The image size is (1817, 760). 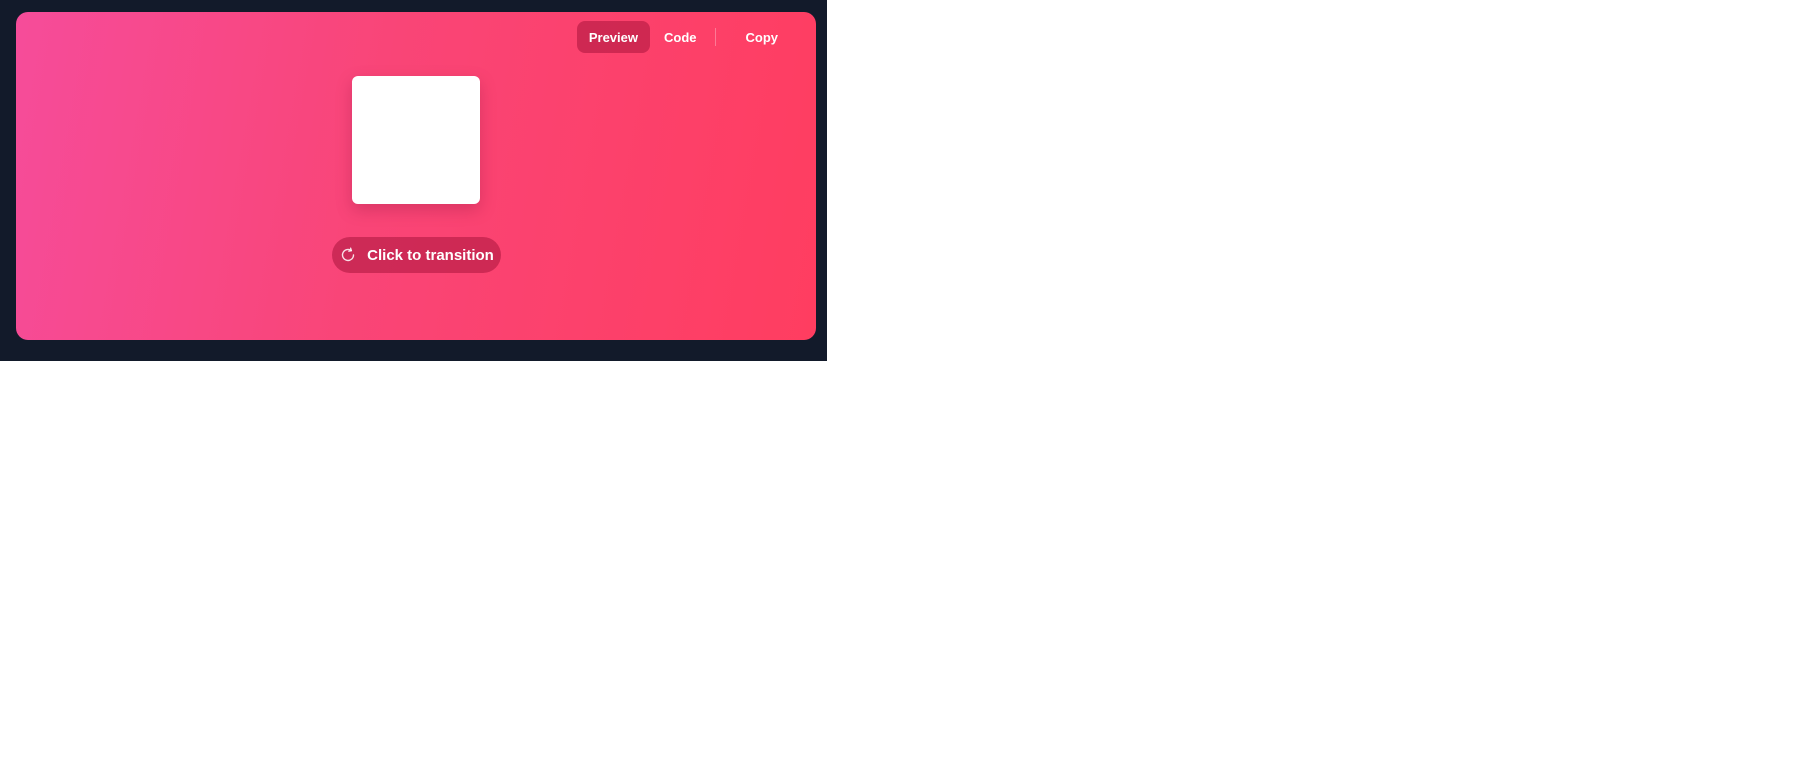 I want to click on toolbar: Preview Code Copy, so click(x=687, y=37).